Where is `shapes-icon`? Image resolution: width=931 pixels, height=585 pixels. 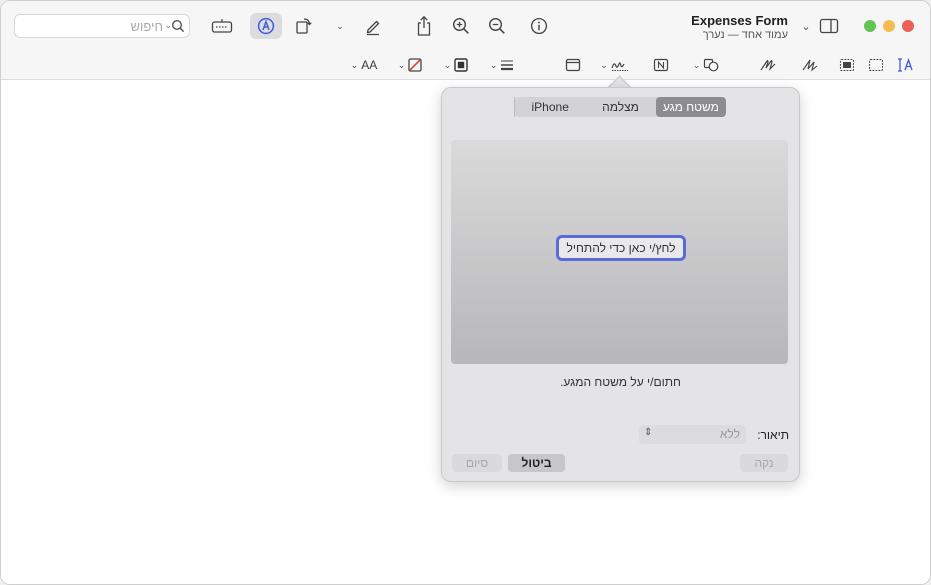 shapes-icon is located at coordinates (711, 65).